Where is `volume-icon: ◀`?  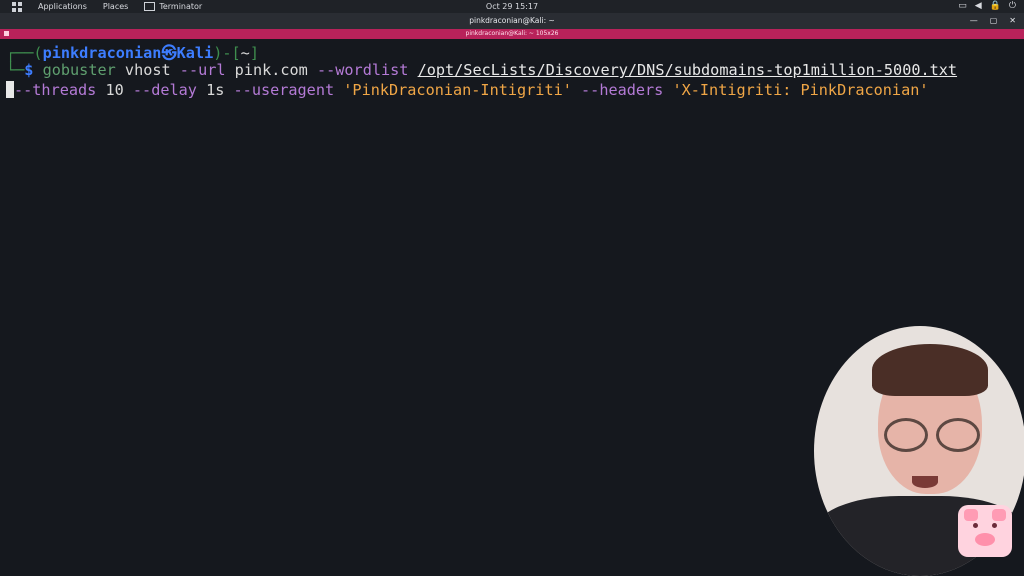
volume-icon: ◀ is located at coordinates (978, 6).